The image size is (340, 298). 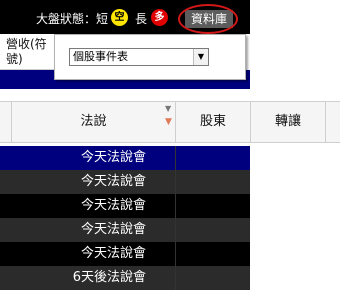 I want to click on market-status-label: 大盤狀態：短, so click(x=72, y=19).